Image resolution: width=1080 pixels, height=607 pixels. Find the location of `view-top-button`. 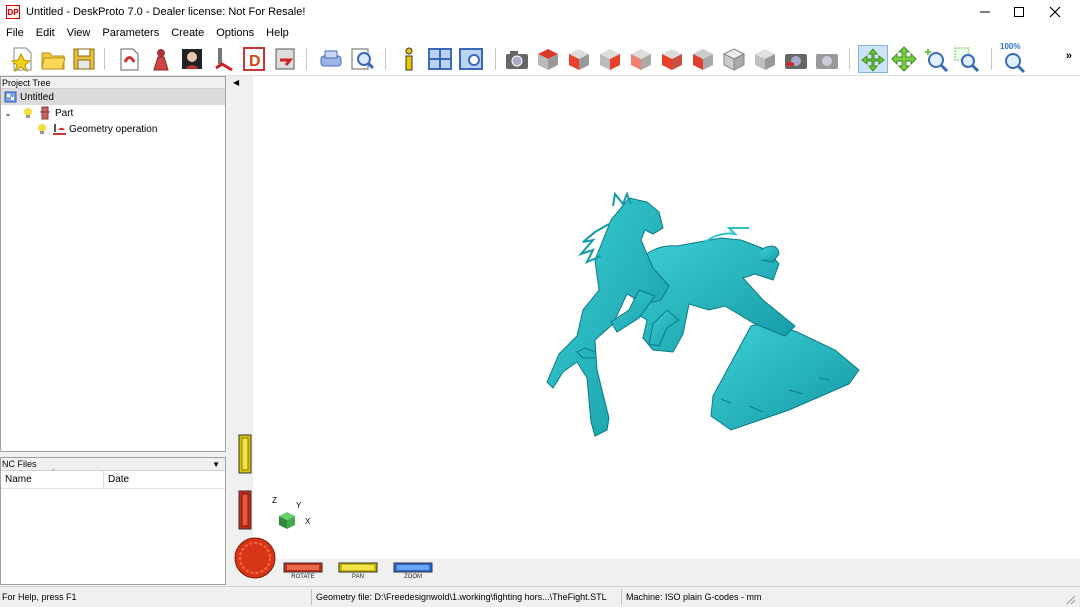

view-top-button is located at coordinates (548, 59).